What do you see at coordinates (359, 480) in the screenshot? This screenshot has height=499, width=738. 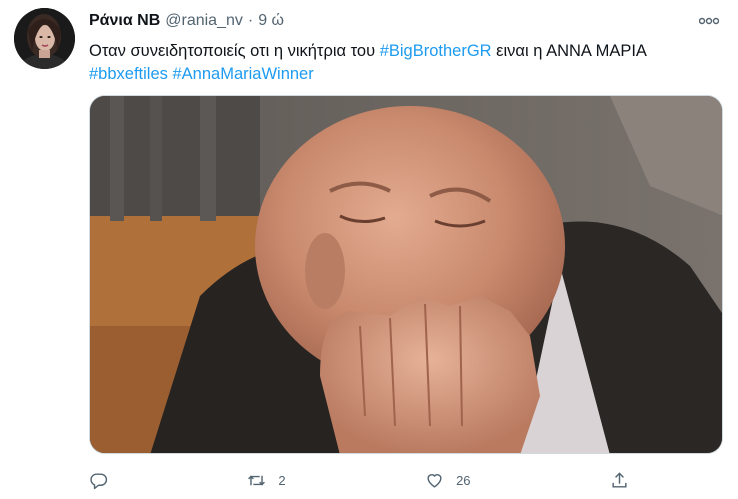 I see `tweet-actions: 2 26` at bounding box center [359, 480].